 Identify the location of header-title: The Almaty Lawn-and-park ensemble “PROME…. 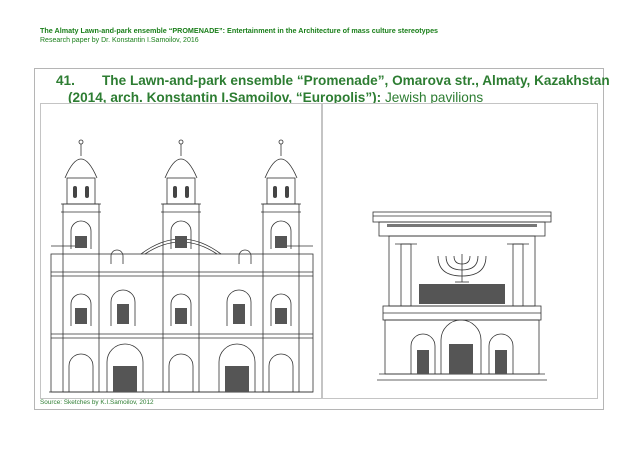
(239, 30).